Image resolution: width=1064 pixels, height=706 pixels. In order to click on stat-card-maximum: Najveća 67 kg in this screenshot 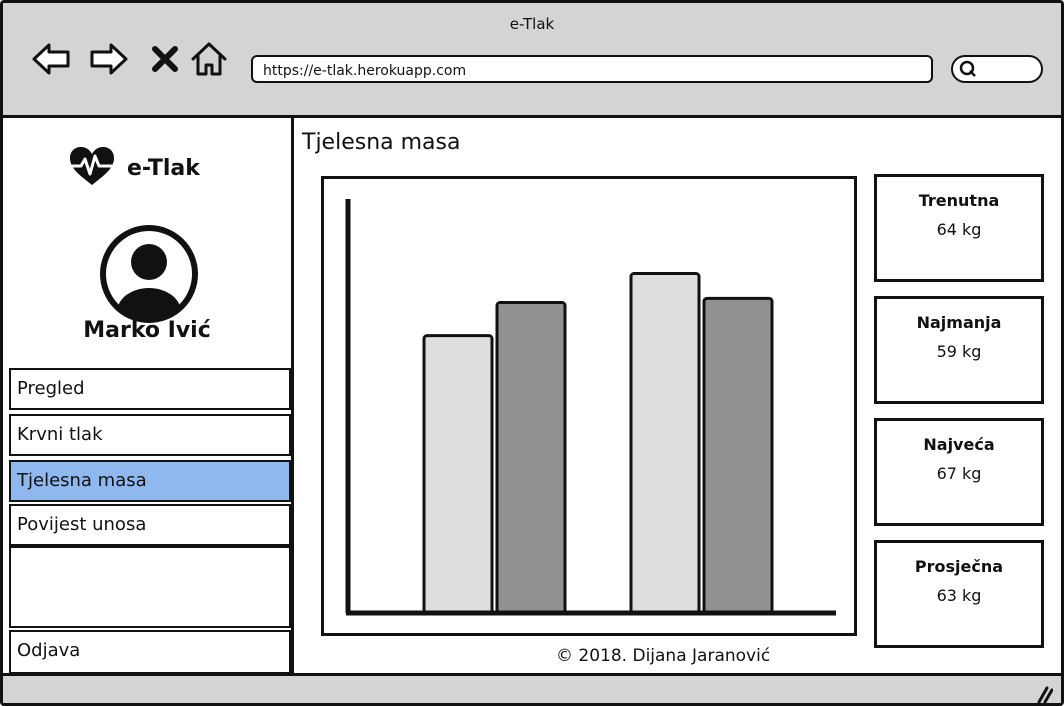, I will do `click(959, 472)`.